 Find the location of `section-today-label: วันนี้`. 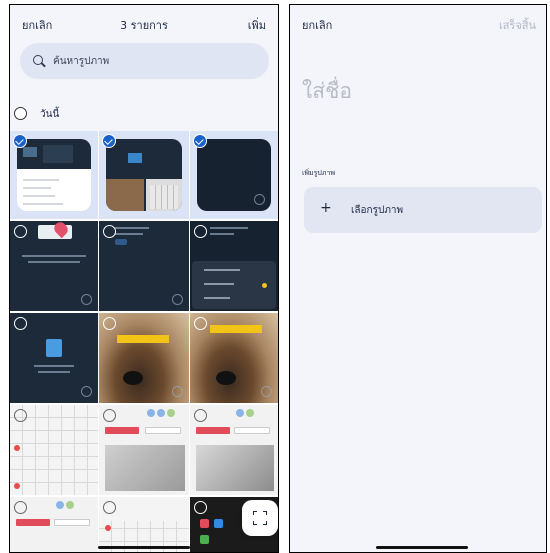

section-today-label: วันนี้ is located at coordinates (50, 114).